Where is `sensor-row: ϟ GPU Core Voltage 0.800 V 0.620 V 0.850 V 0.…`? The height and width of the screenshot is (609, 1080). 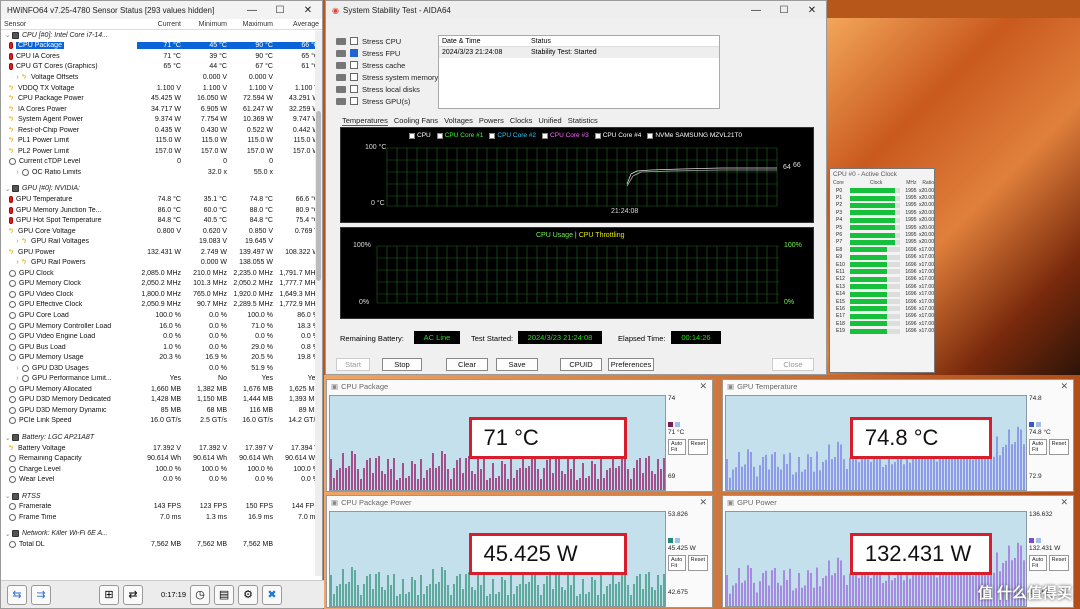
sensor-row: ϟ GPU Core Voltage 0.800 V 0.620 V 0.850 V 0.… is located at coordinates (161, 231).